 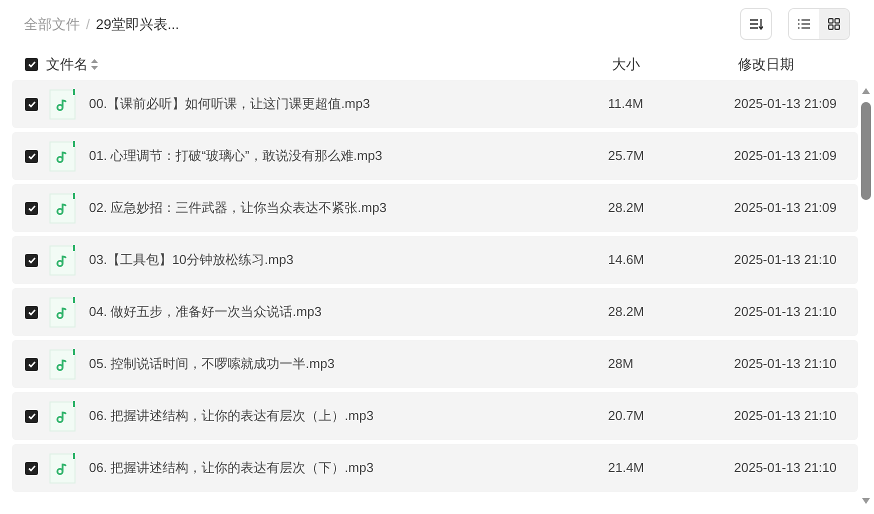 What do you see at coordinates (67, 64) in the screenshot?
I see `column-header: 文件名` at bounding box center [67, 64].